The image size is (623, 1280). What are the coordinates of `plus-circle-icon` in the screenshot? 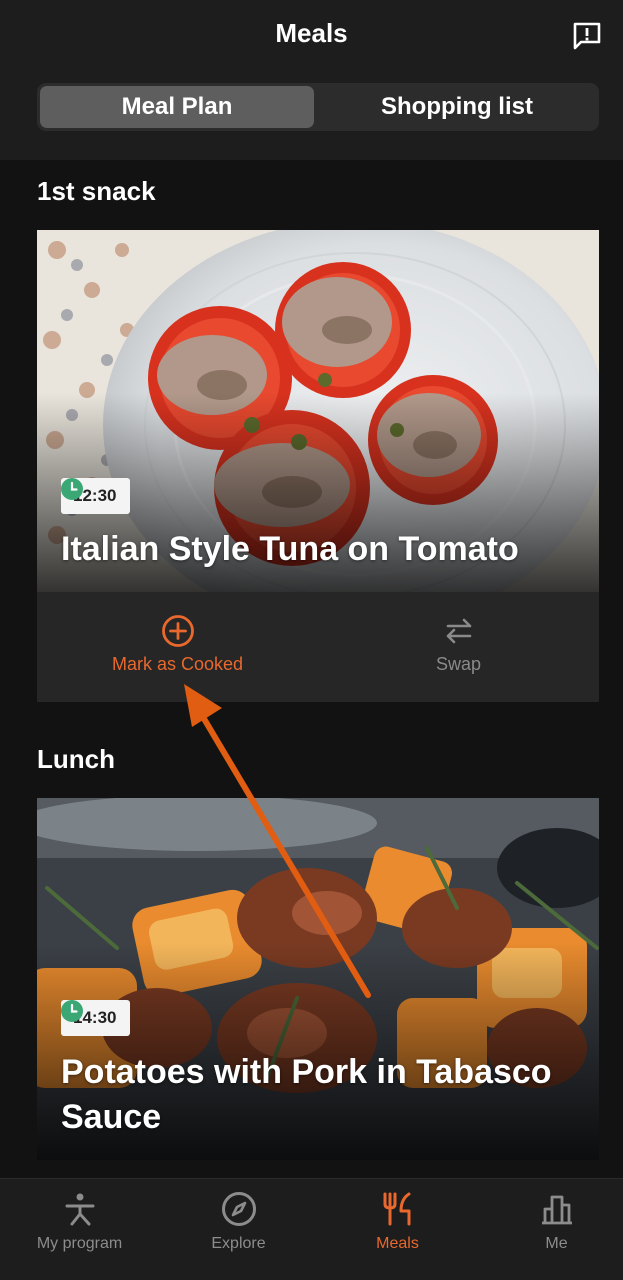 It's located at (178, 631).